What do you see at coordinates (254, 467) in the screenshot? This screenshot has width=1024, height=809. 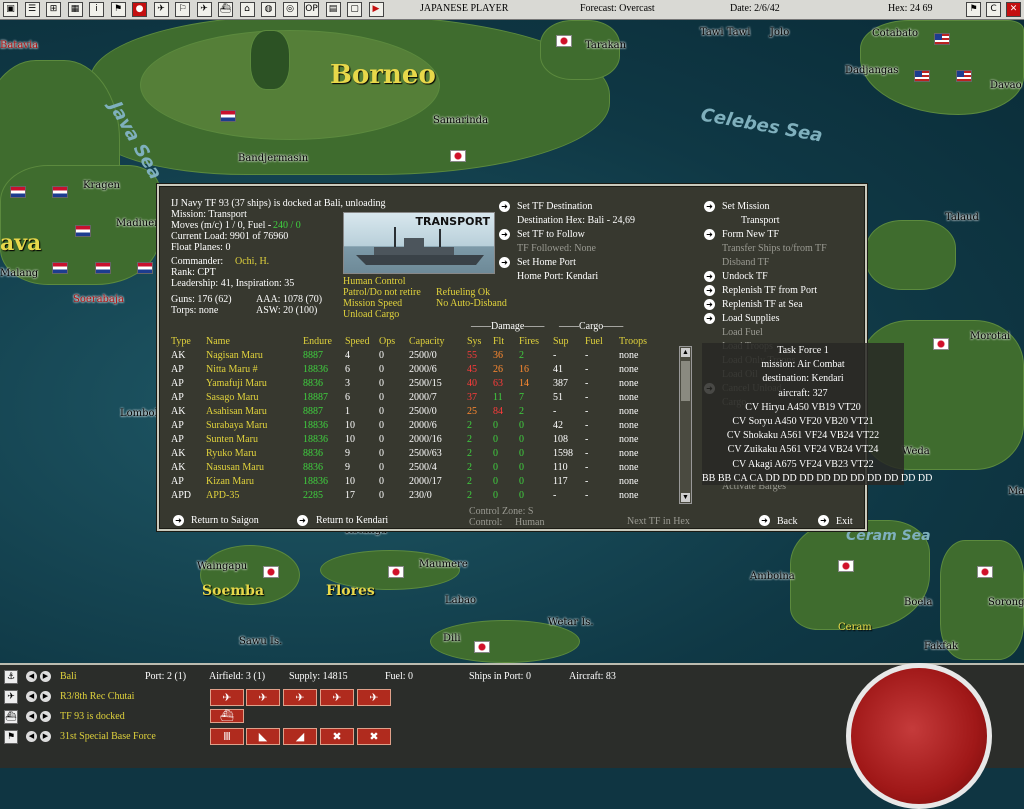 I see `cell-name: Nasusan Maru` at bounding box center [254, 467].